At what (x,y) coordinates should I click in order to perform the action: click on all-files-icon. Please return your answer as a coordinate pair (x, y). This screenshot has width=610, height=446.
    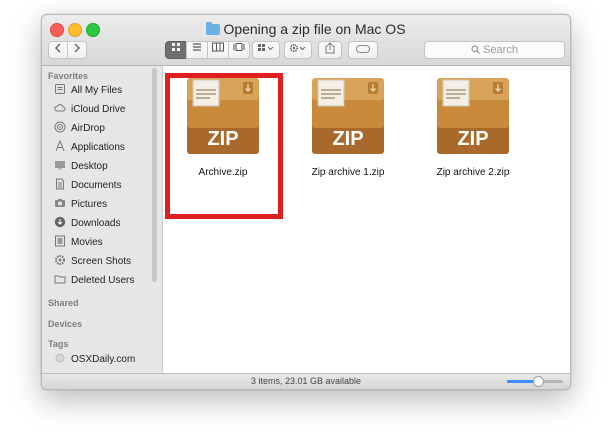
    Looking at the image, I should click on (60, 89).